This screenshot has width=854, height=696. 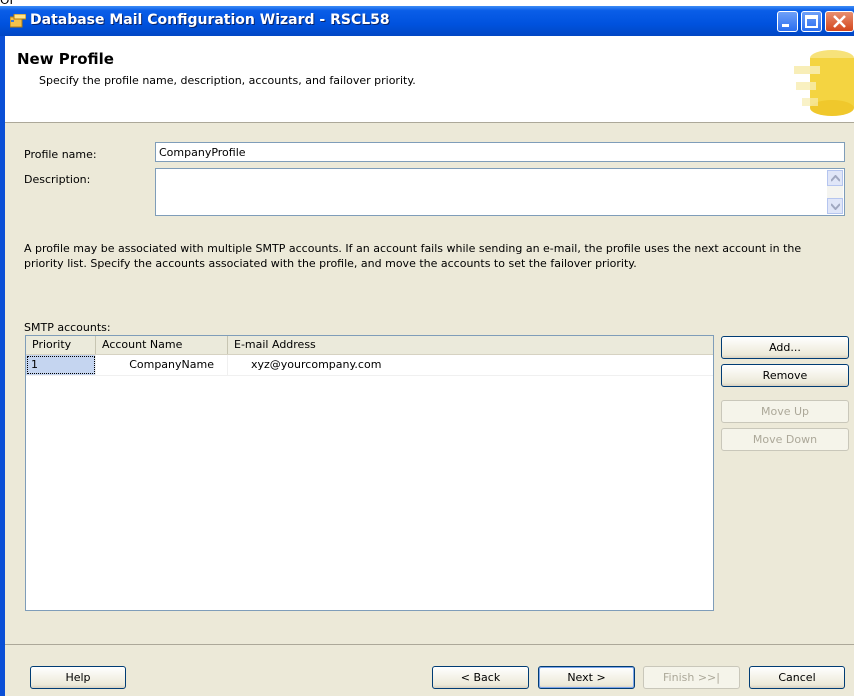 What do you see at coordinates (18, 20) in the screenshot?
I see `app-icon` at bounding box center [18, 20].